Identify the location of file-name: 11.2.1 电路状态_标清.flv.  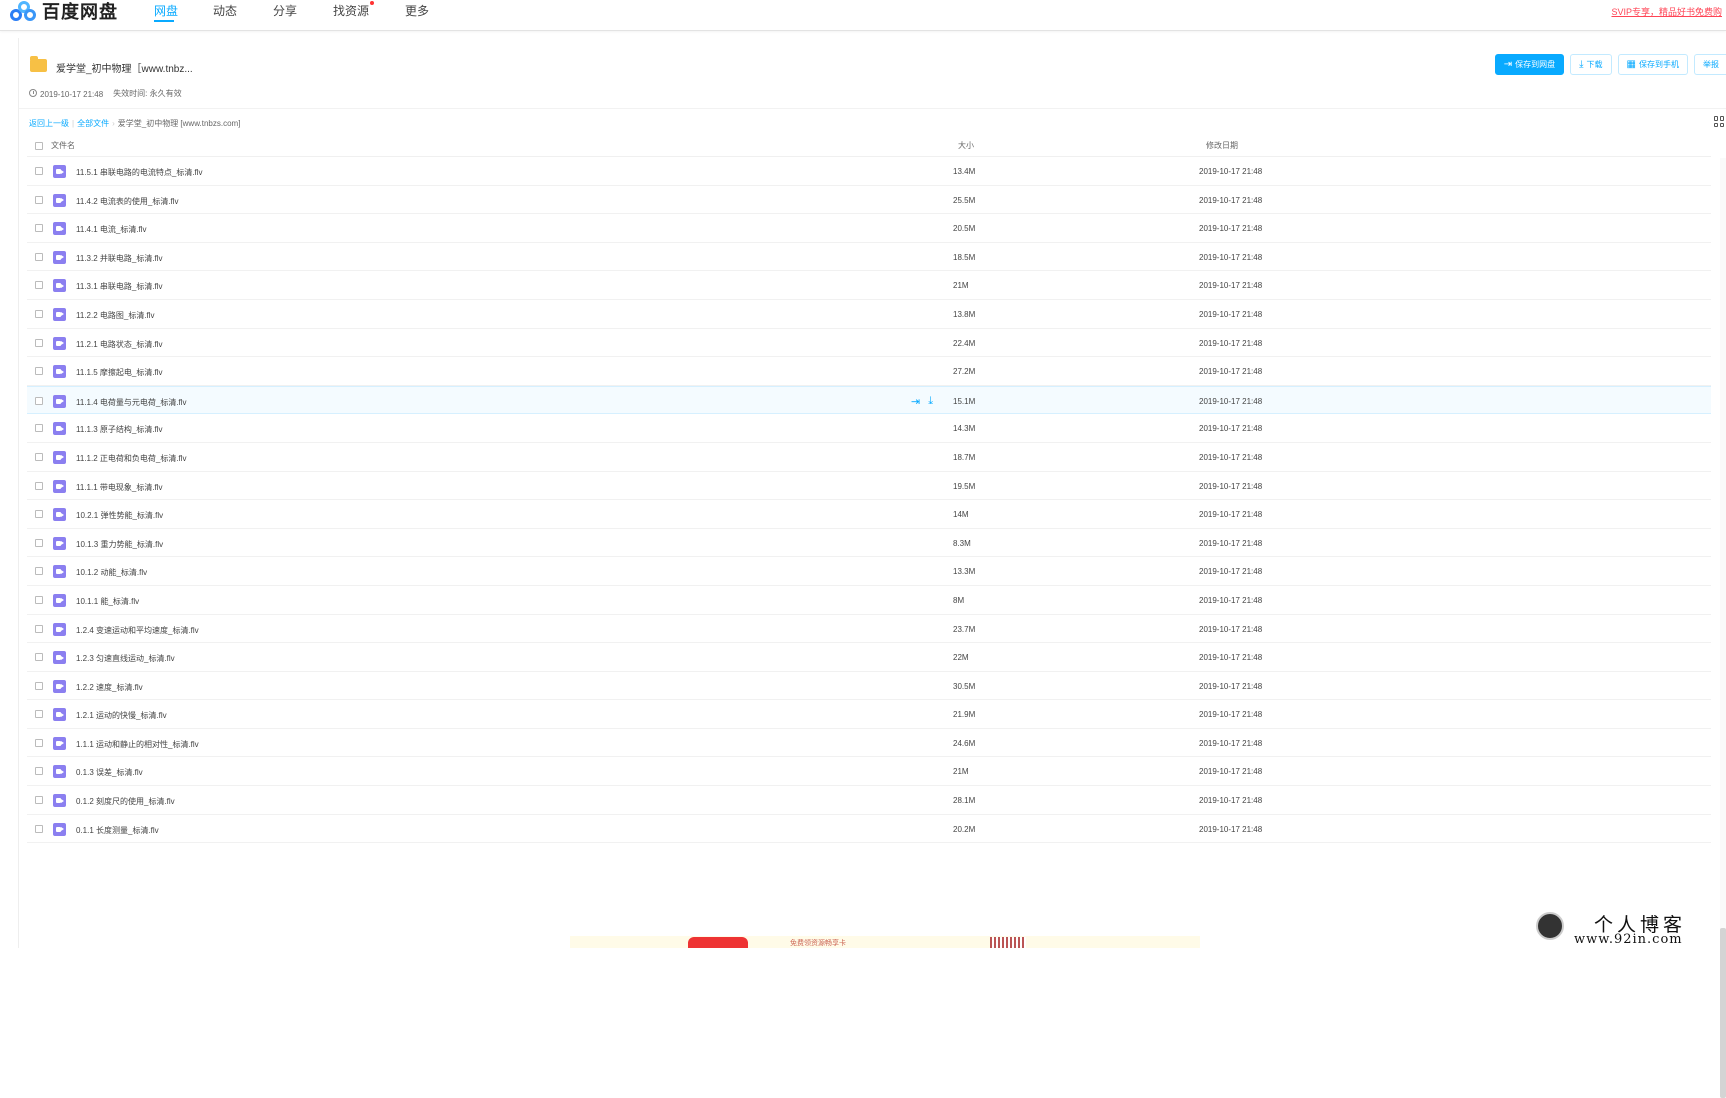
(119, 344).